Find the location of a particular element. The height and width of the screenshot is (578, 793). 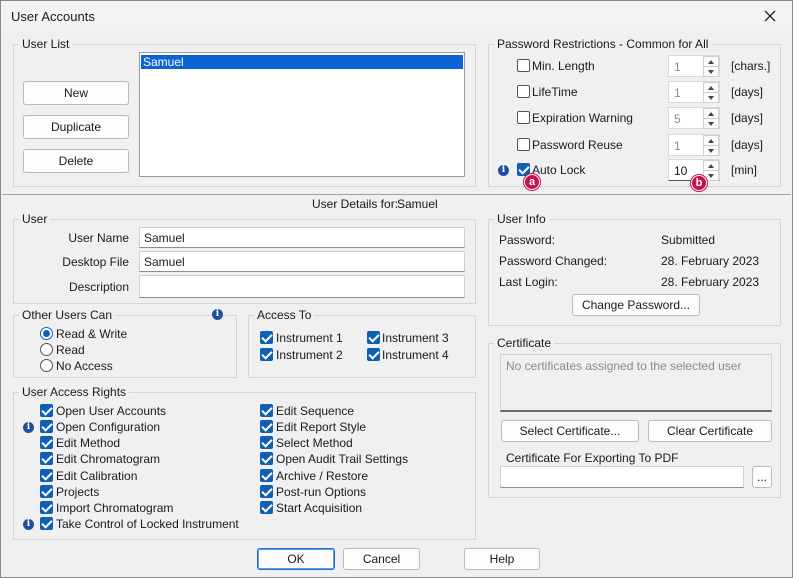

user-name-input: Samuel is located at coordinates (302, 237).